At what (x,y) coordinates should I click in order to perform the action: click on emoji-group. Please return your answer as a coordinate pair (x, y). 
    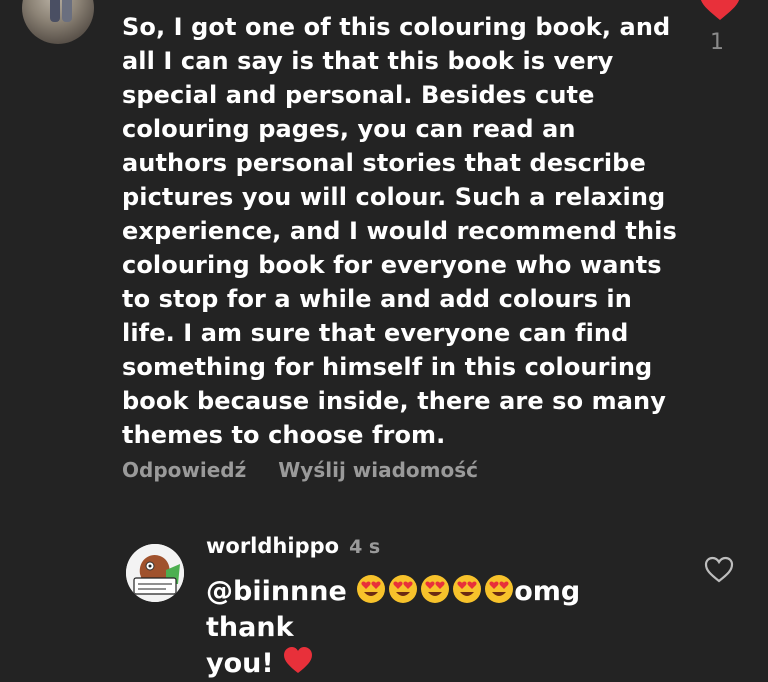
    Looking at the image, I should click on (435, 589).